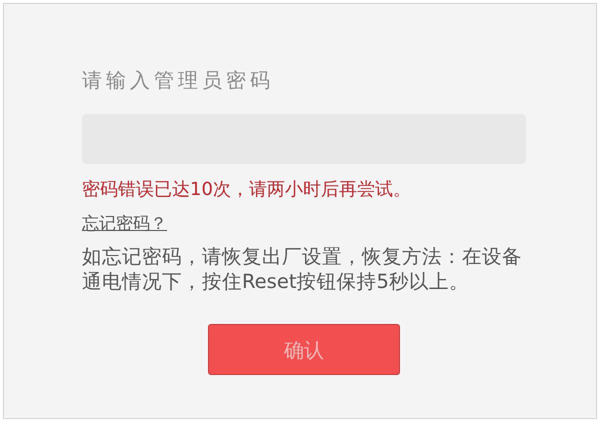 This screenshot has height=422, width=600. What do you see at coordinates (302, 269) in the screenshot?
I see `help-text: 如忘记密码，请恢复出厂设置，恢复方法：在设备通电情况下，按住Reset按钮保持5秒以上。` at bounding box center [302, 269].